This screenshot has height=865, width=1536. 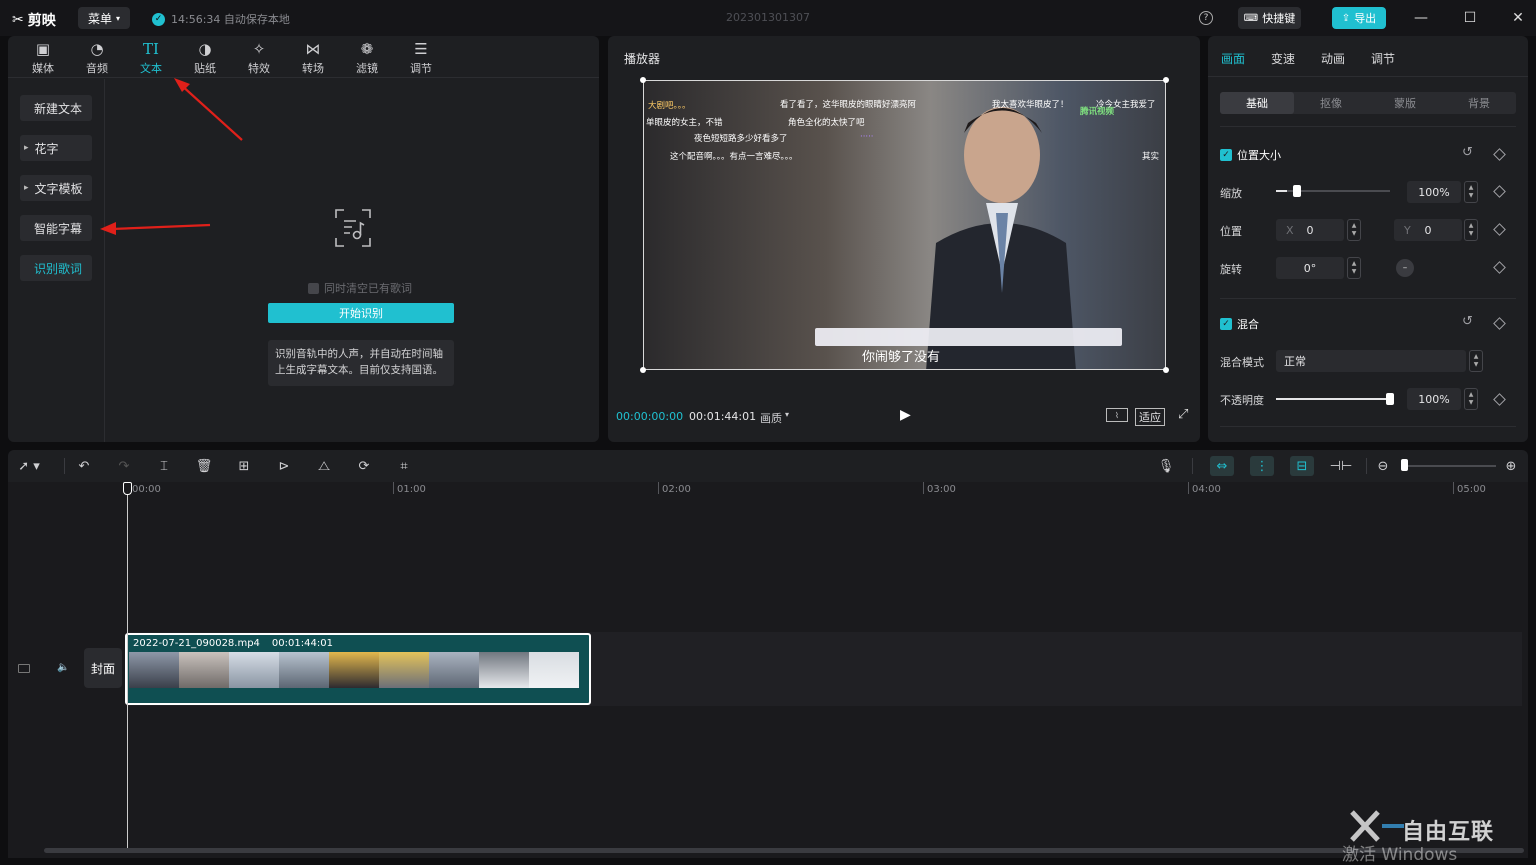 What do you see at coordinates (1222, 466) in the screenshot?
I see `main-track-magnet-icon: ⇔` at bounding box center [1222, 466].